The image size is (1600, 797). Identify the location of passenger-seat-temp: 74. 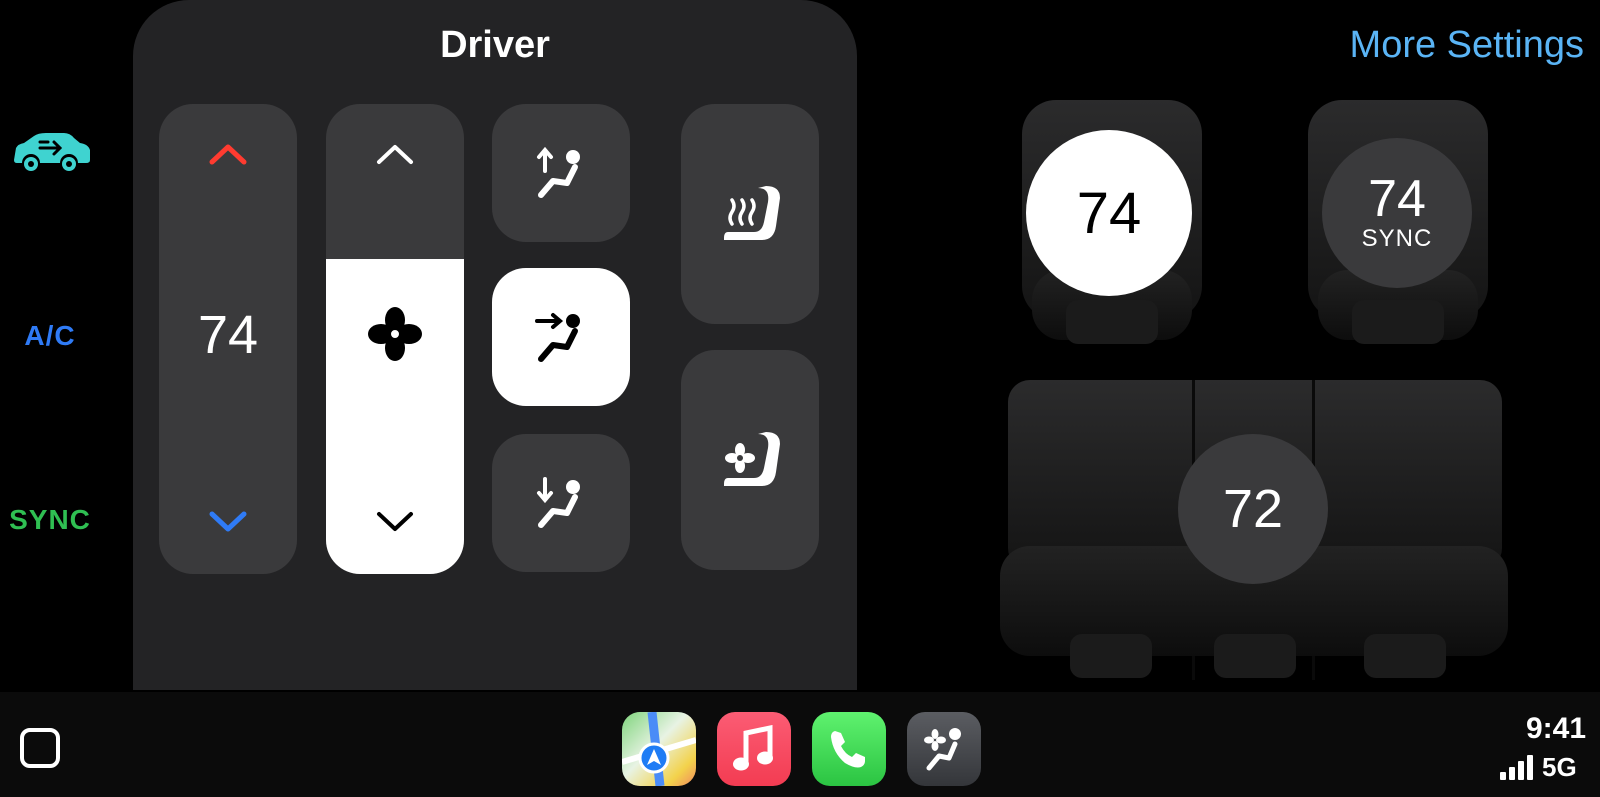
(1397, 199).